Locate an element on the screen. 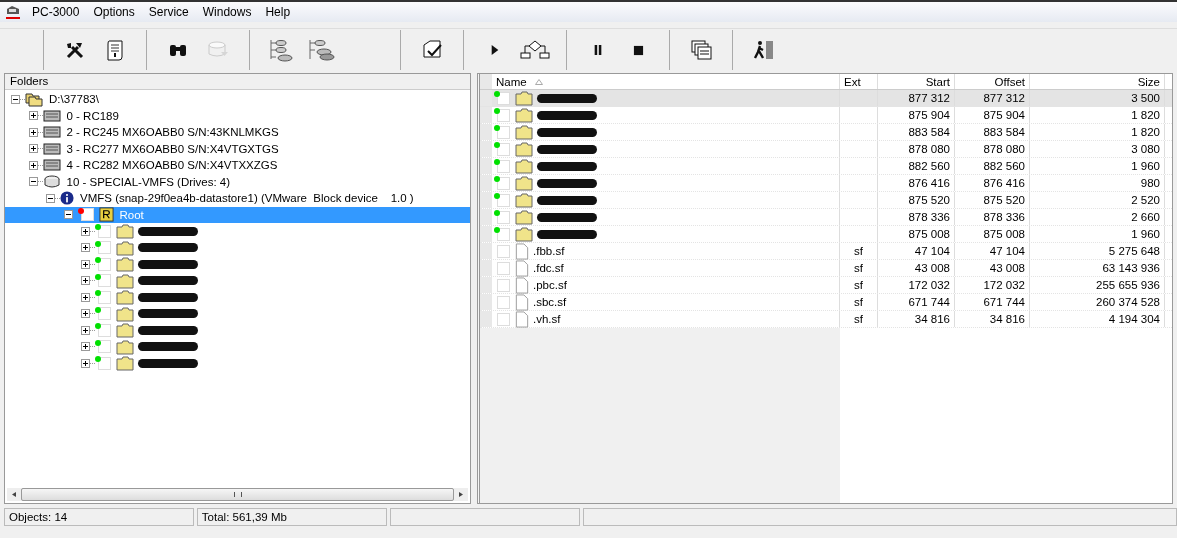  column-header: Offset is located at coordinates (992, 81).